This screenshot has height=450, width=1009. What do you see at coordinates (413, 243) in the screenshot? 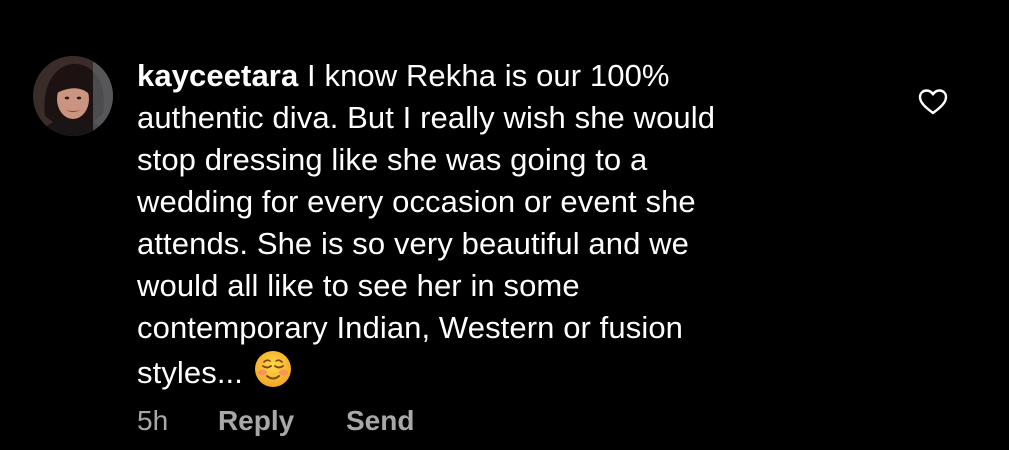
I see `comment-text-line-5: attends. She is so very beautiful and we` at bounding box center [413, 243].